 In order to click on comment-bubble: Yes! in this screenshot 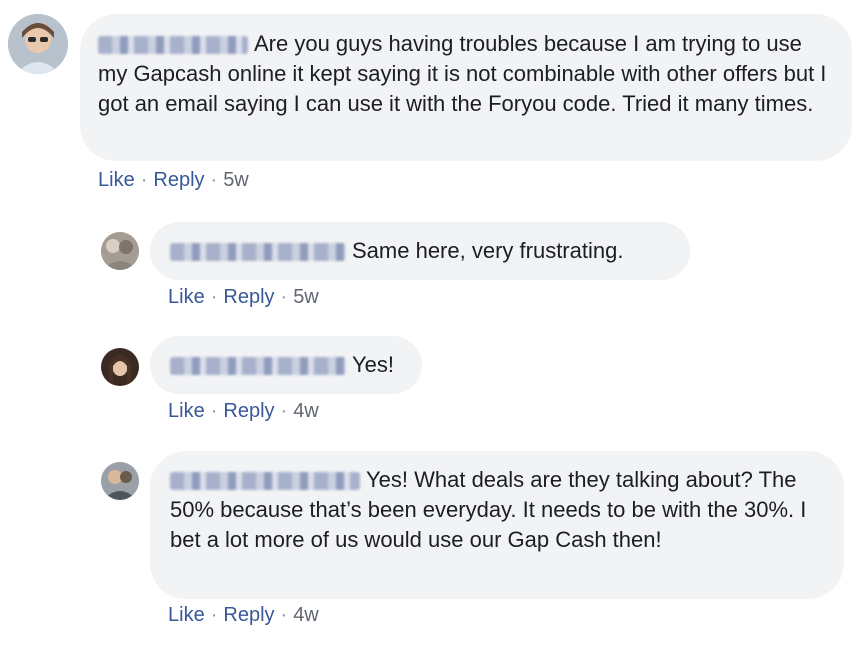, I will do `click(286, 365)`.